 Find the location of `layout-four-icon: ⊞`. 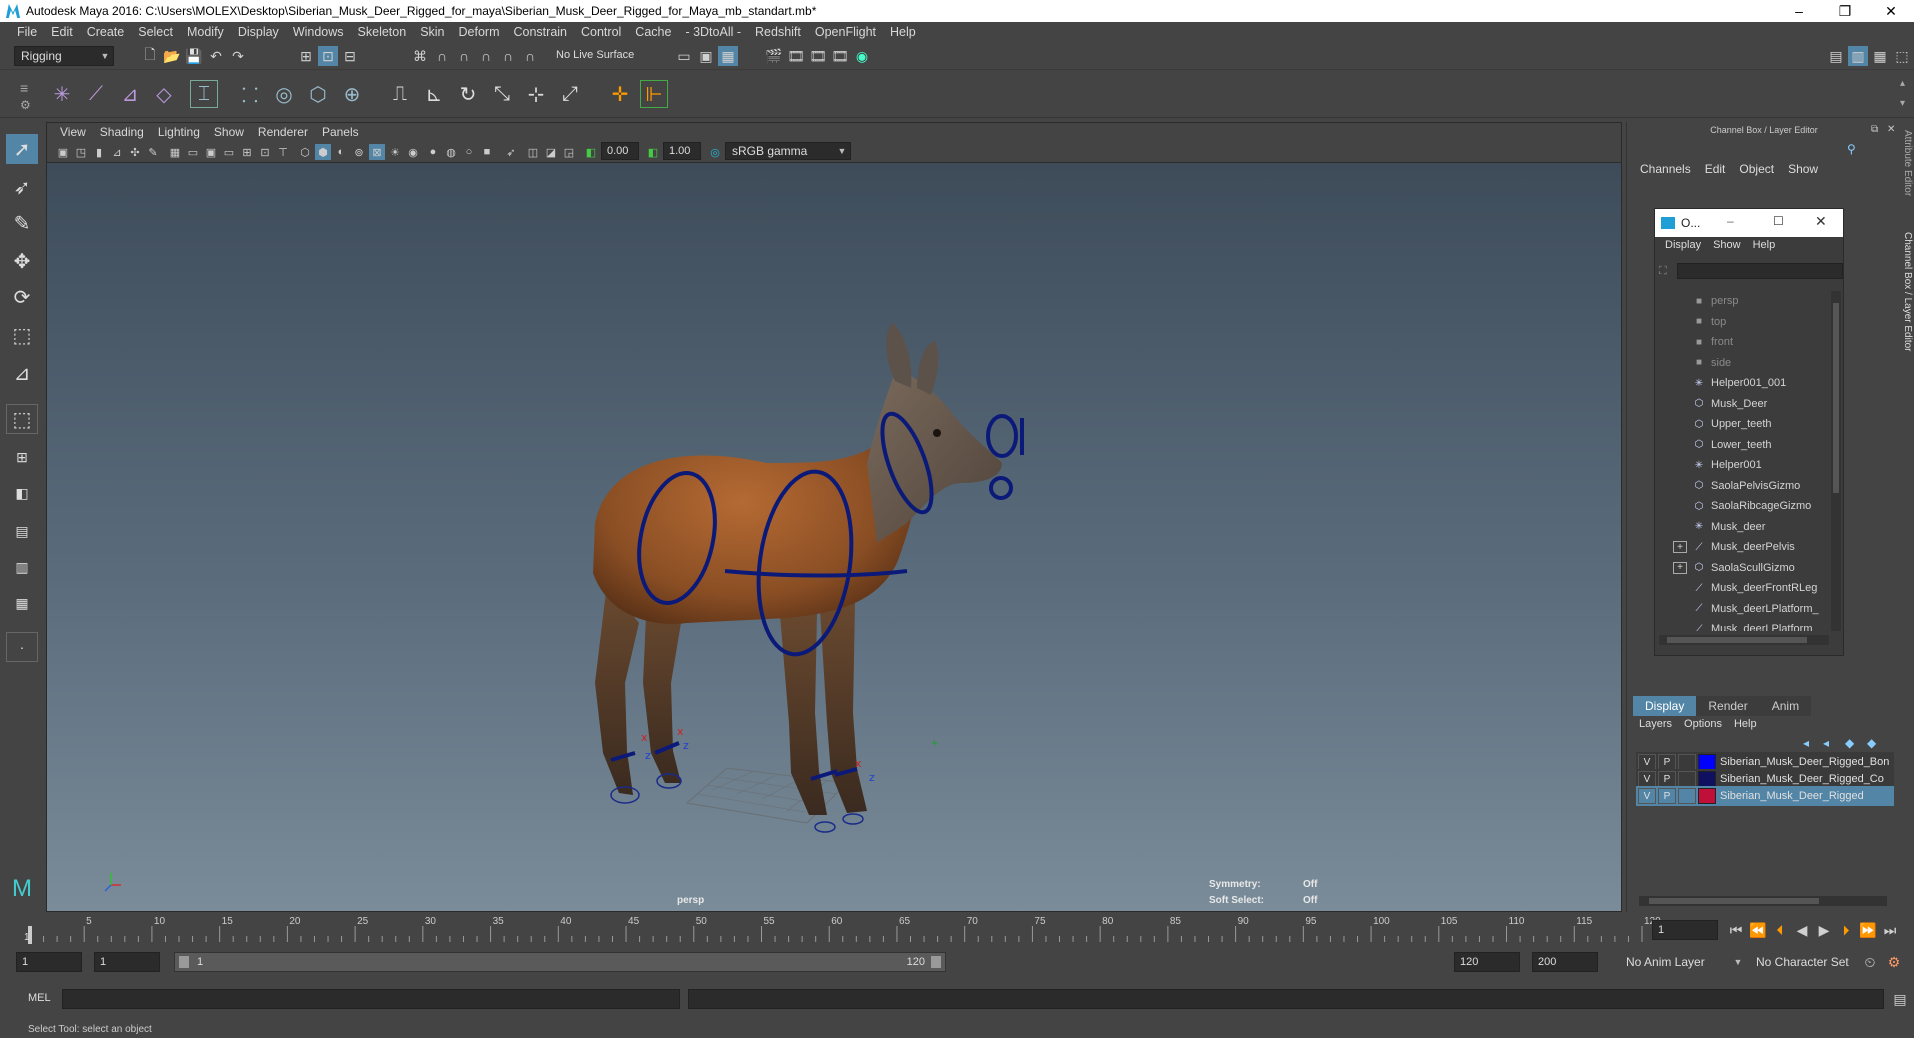

layout-four-icon: ⊞ is located at coordinates (22, 457).